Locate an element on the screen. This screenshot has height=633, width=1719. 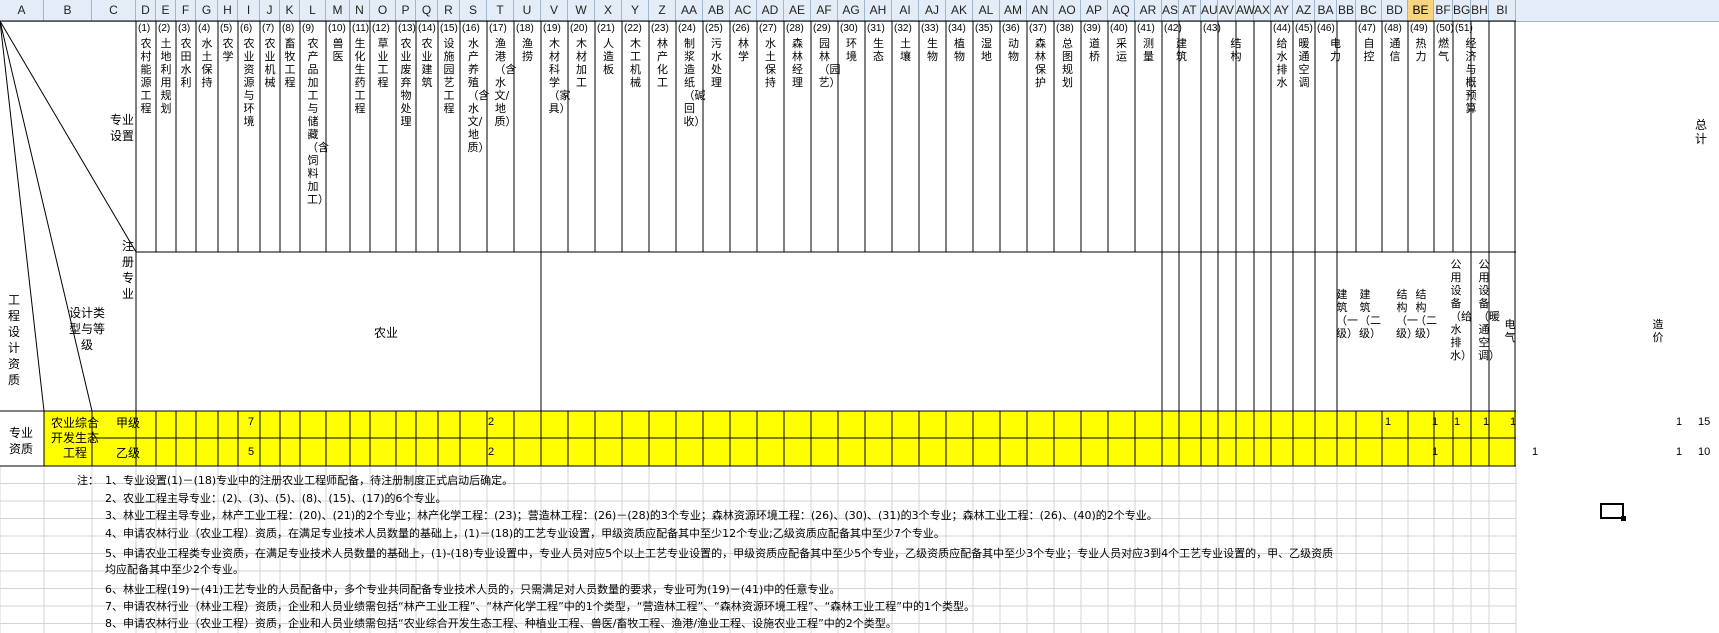
specialty-number: (12) is located at coordinates (381, 28).